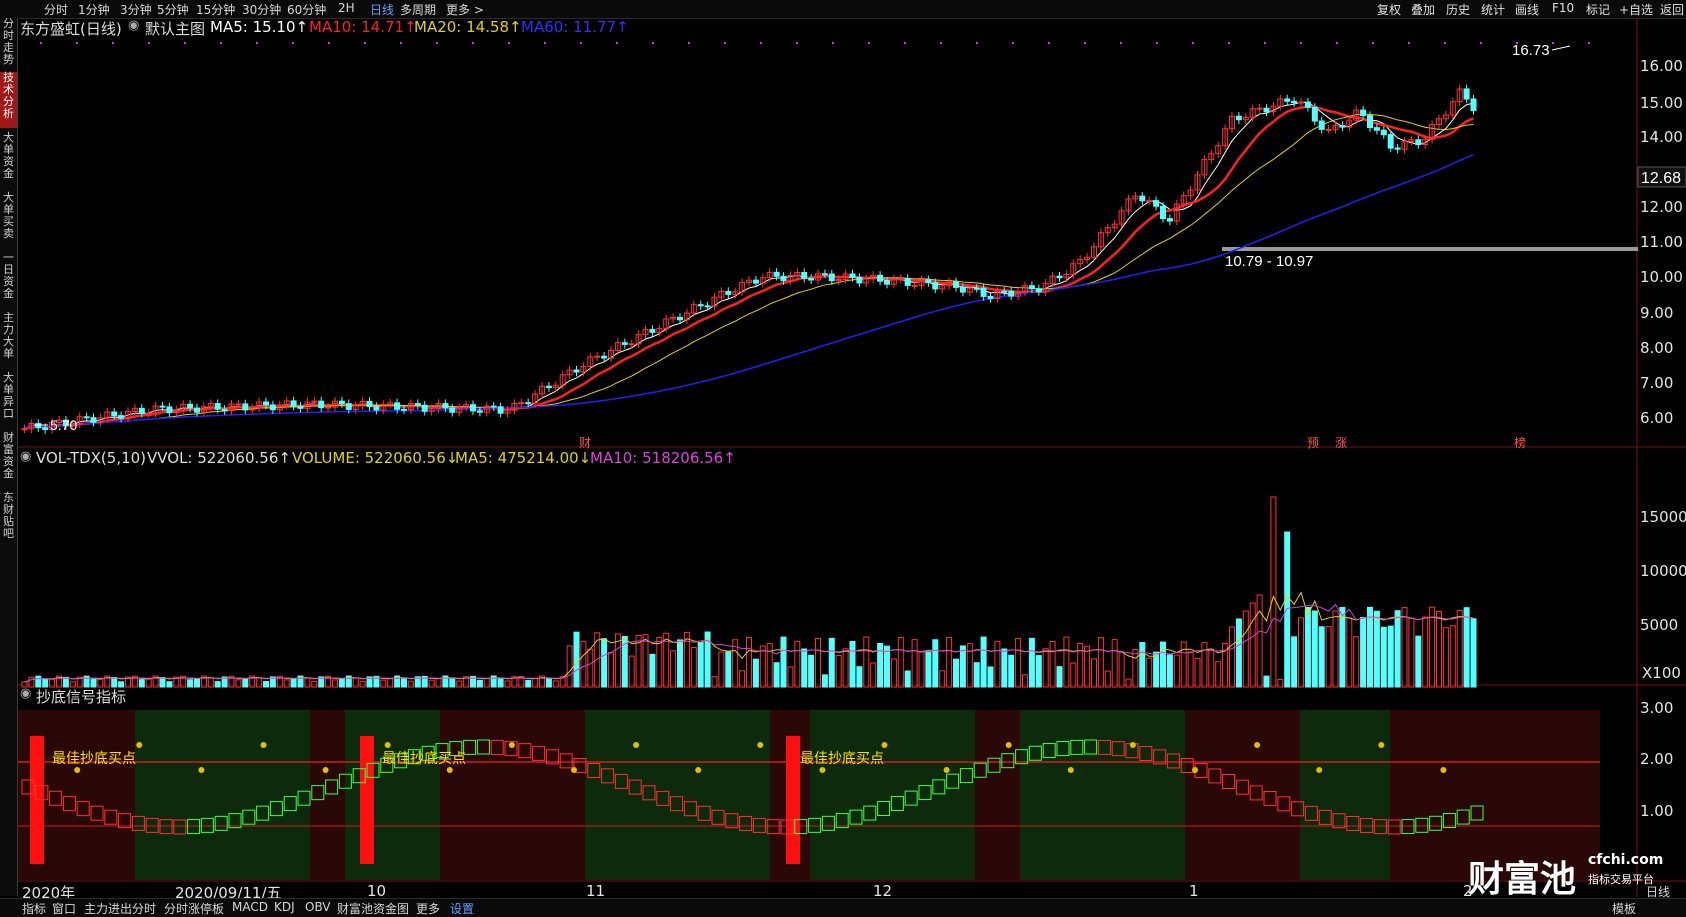  I want to click on bottom-template: 模板, so click(1624, 908).